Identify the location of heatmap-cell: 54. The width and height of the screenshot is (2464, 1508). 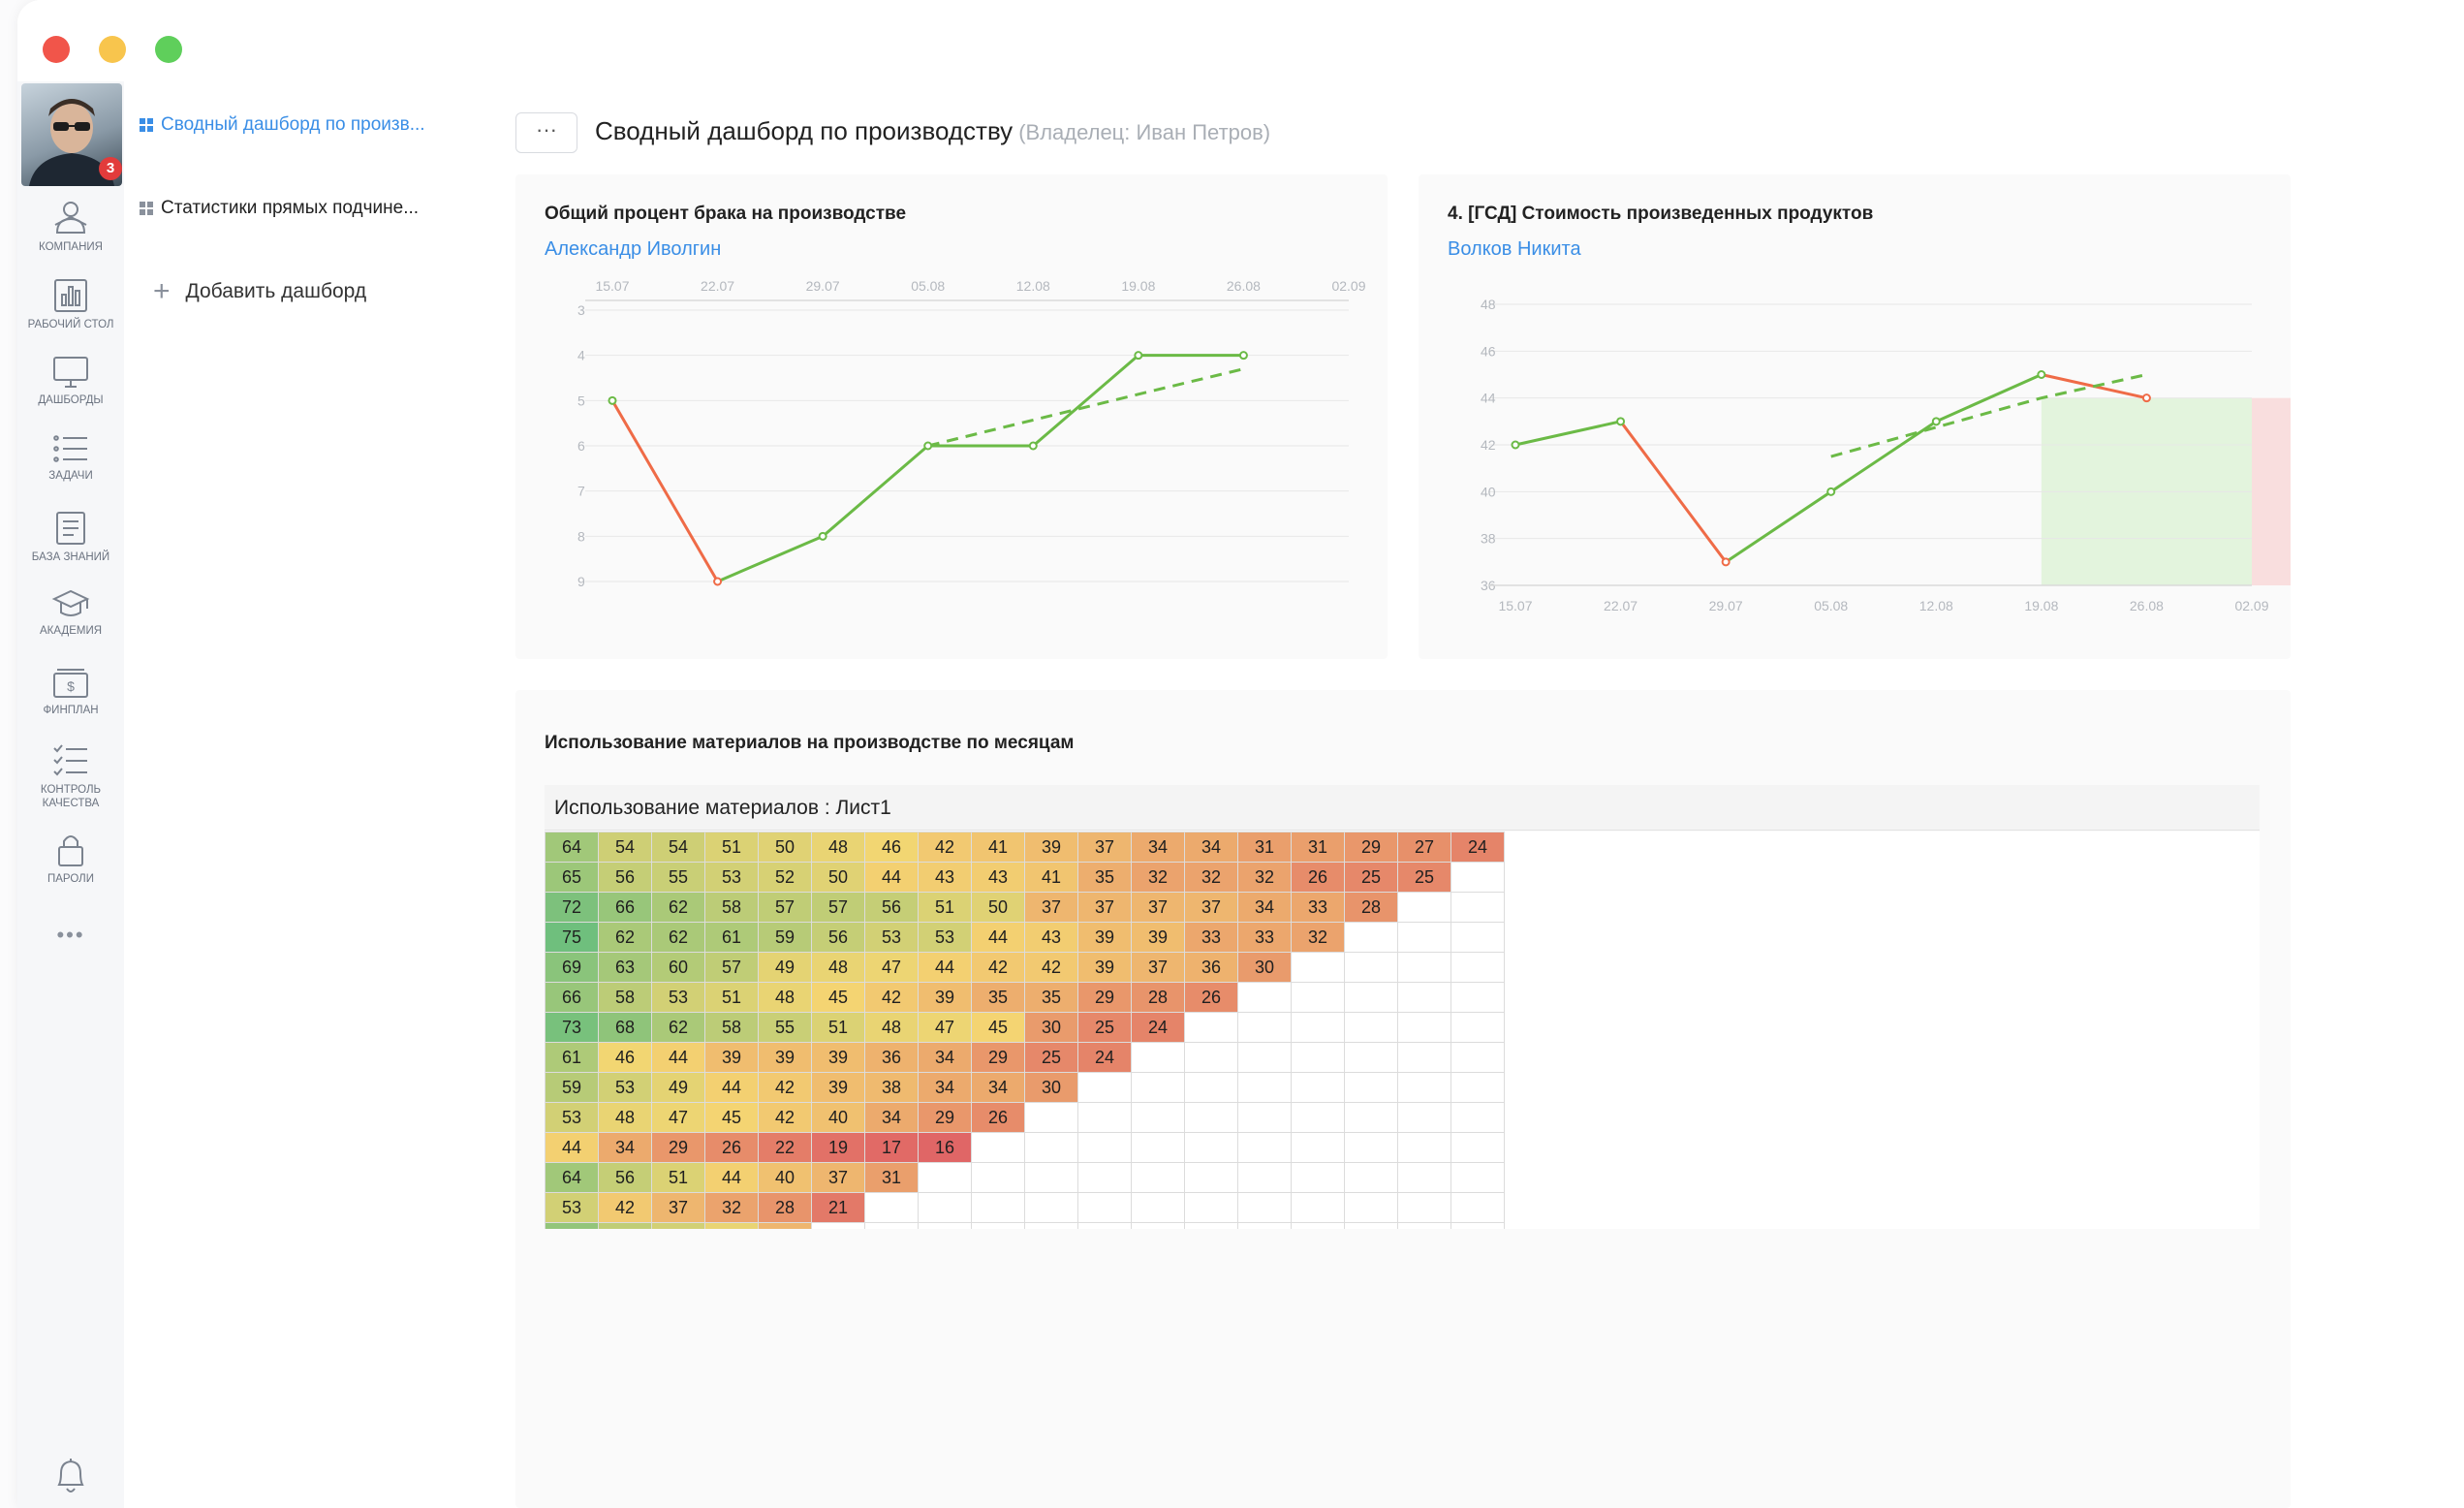
(678, 847).